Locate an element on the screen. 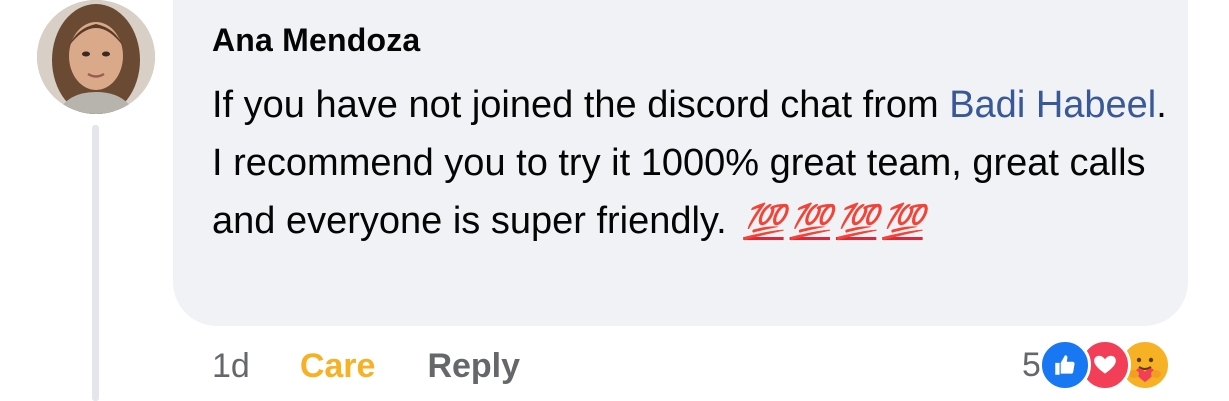 The width and height of the screenshot is (1229, 401). avatar is located at coordinates (96, 57).